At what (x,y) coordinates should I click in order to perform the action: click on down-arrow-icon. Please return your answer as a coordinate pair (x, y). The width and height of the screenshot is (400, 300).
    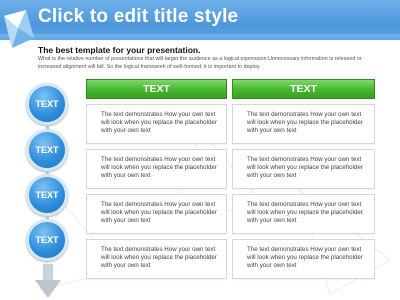
    Looking at the image, I should click on (48, 281).